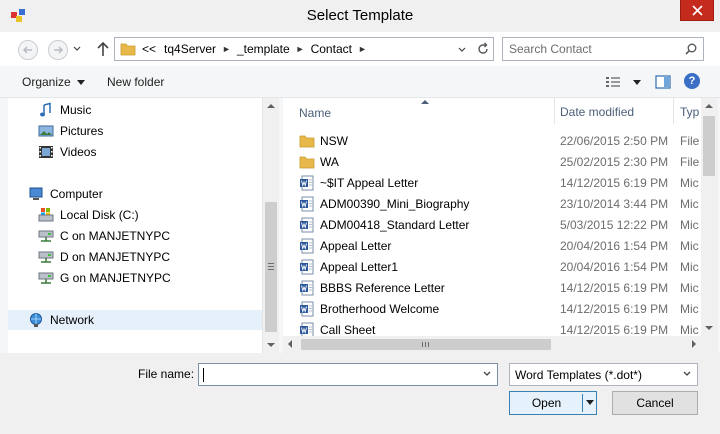 The width and height of the screenshot is (720, 434). Describe the element at coordinates (694, 344) in the screenshot. I see `scroll-right-icon` at that location.